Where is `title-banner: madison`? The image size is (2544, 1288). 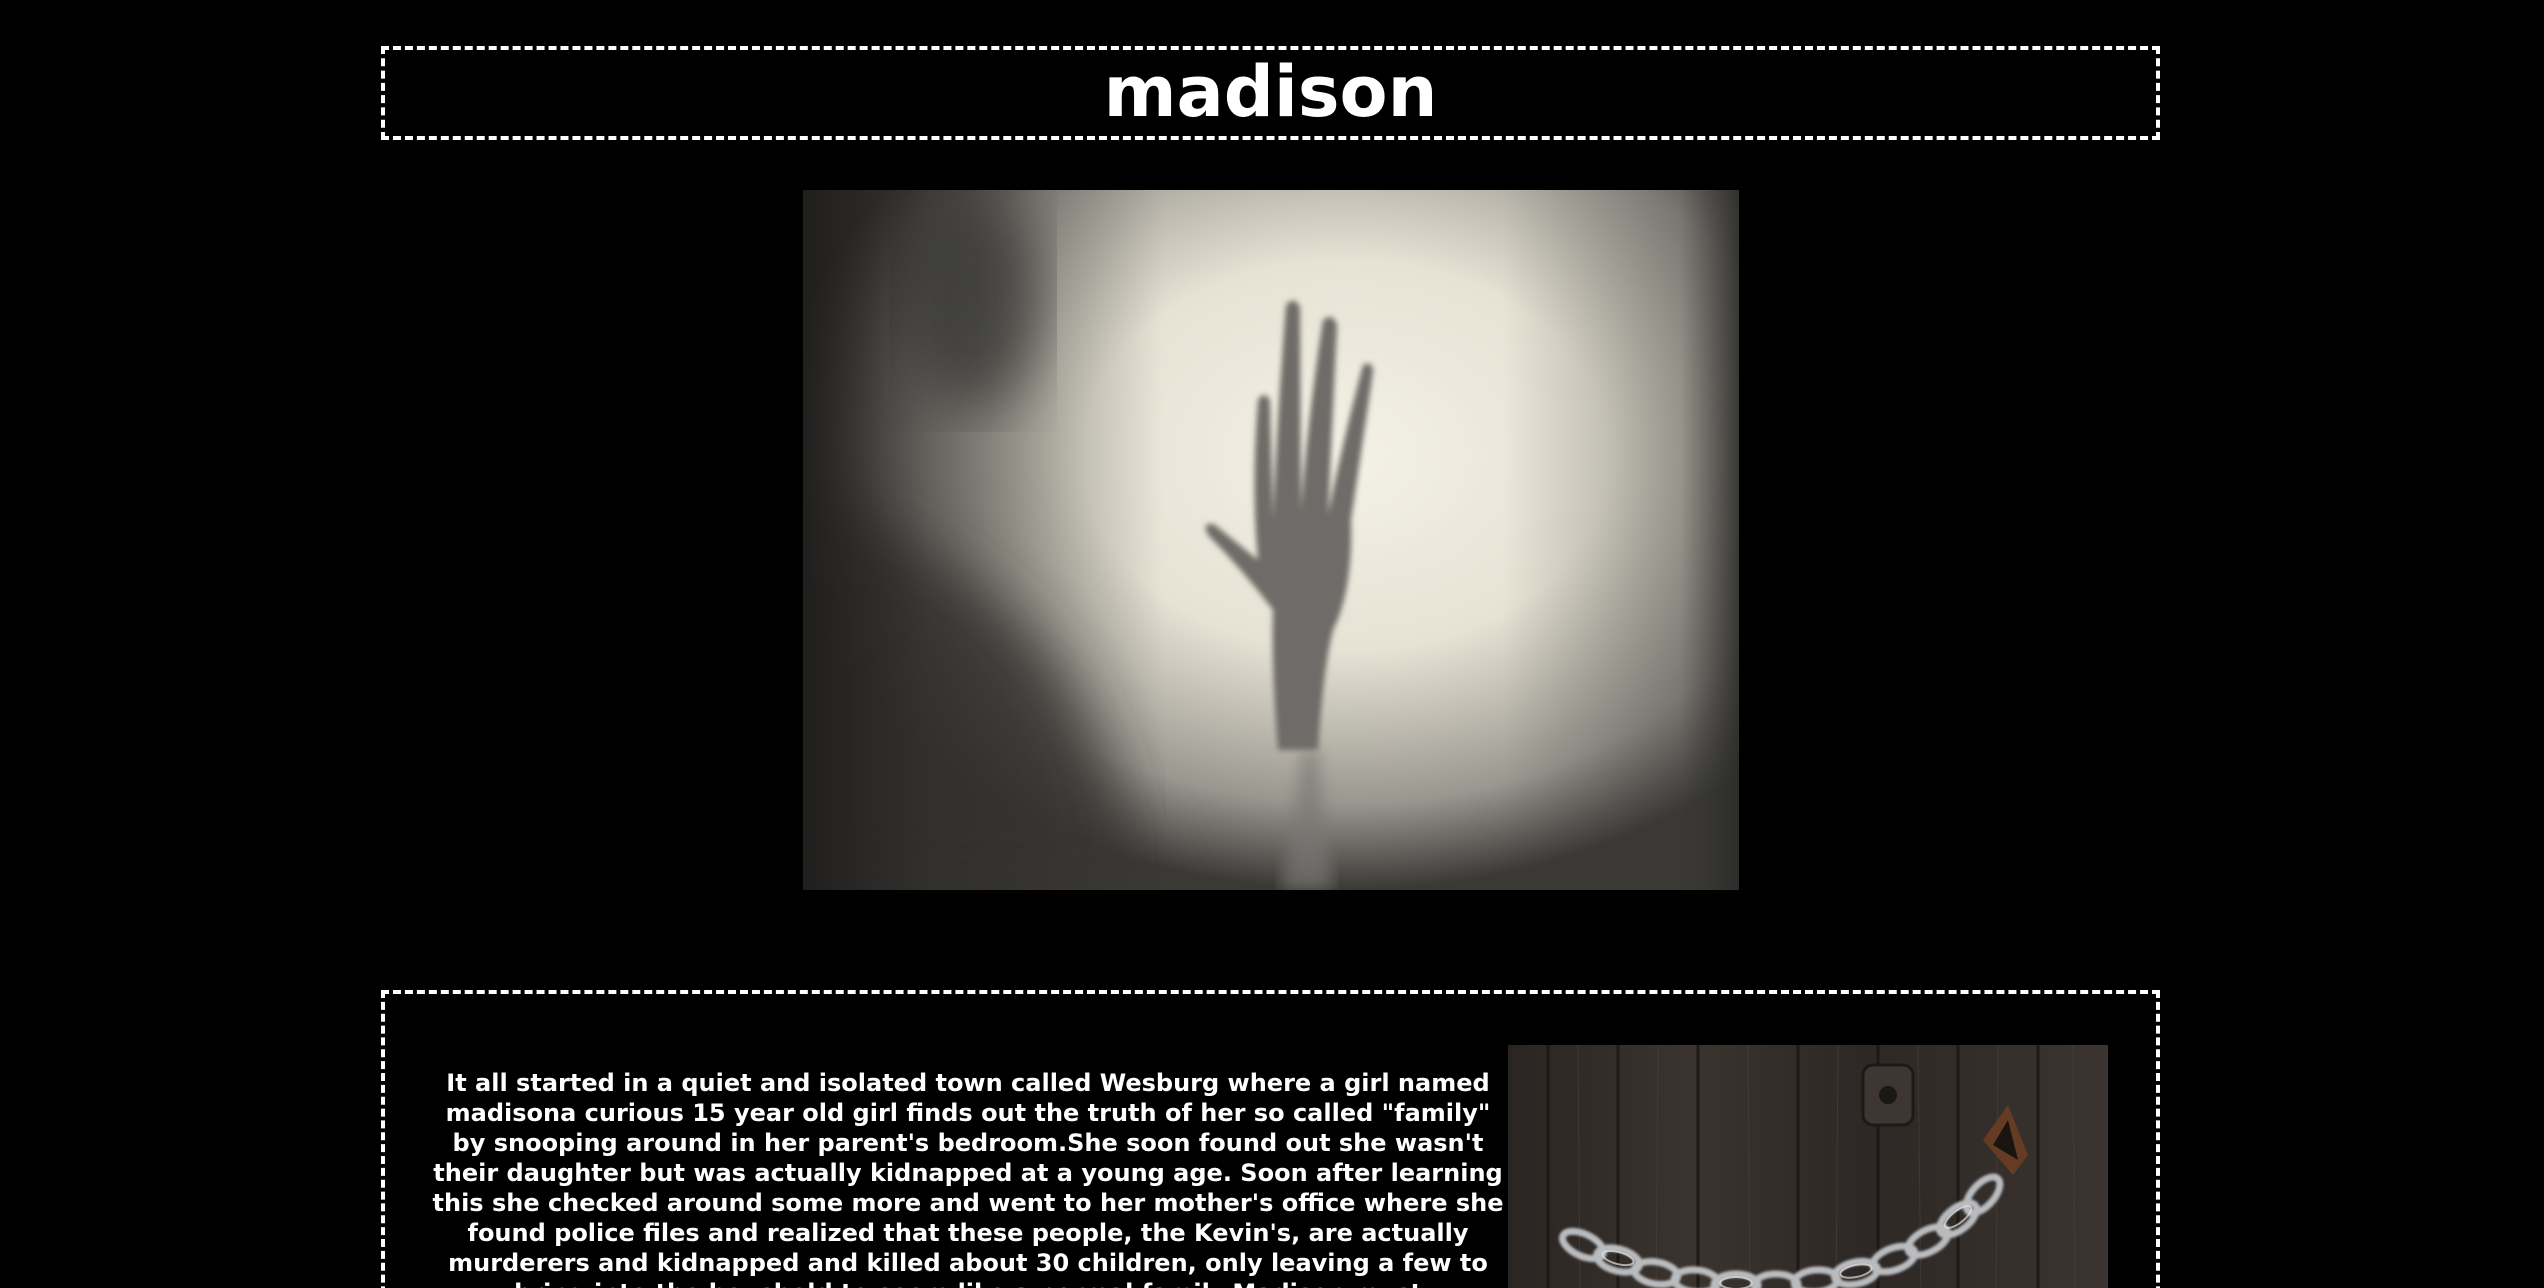 title-banner: madison is located at coordinates (1270, 93).